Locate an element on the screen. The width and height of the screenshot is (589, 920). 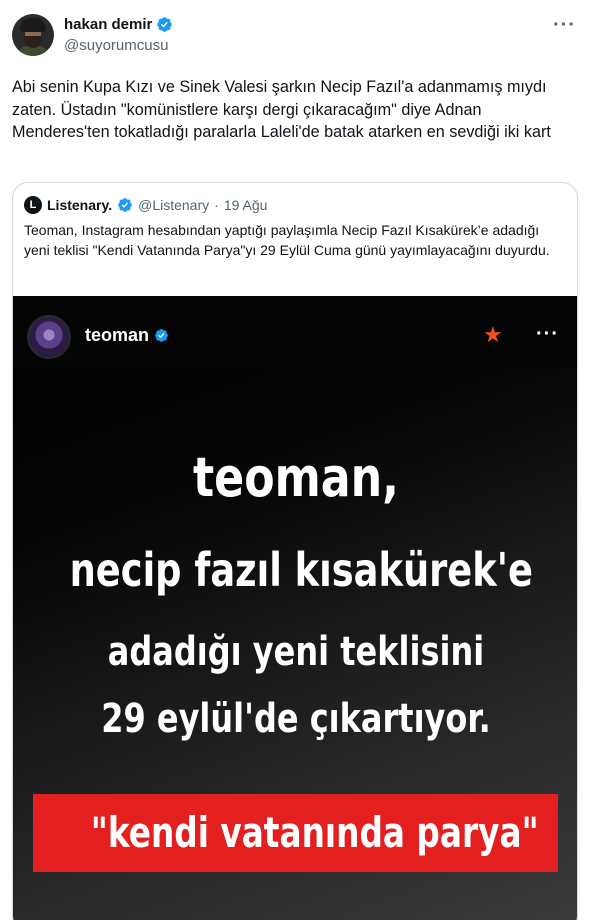
quoted-header: L Listenary. @Listenary · 19 Ağu is located at coordinates (145, 205).